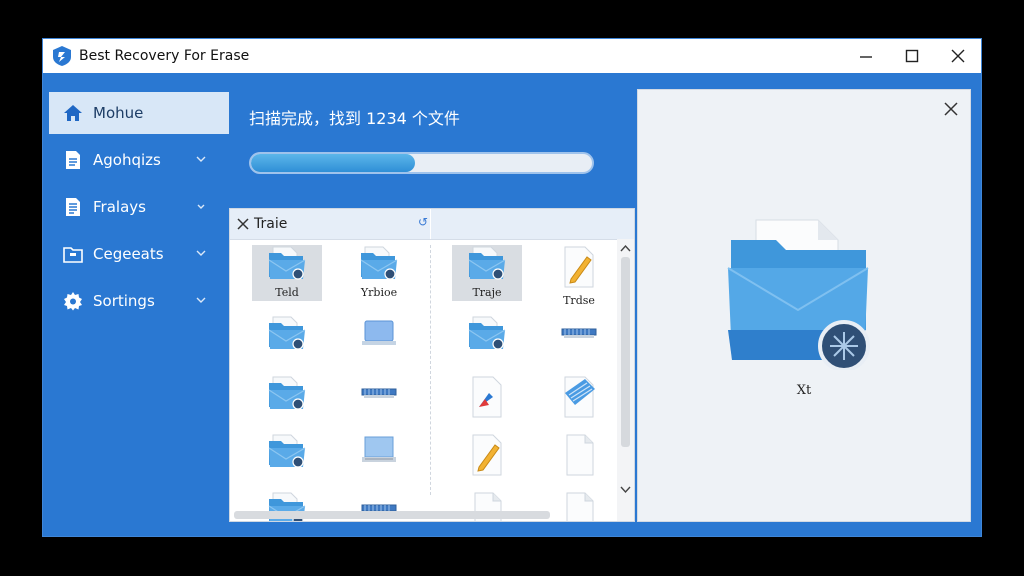 This screenshot has height=576, width=1024. I want to click on refresh-icon: ↺, so click(423, 222).